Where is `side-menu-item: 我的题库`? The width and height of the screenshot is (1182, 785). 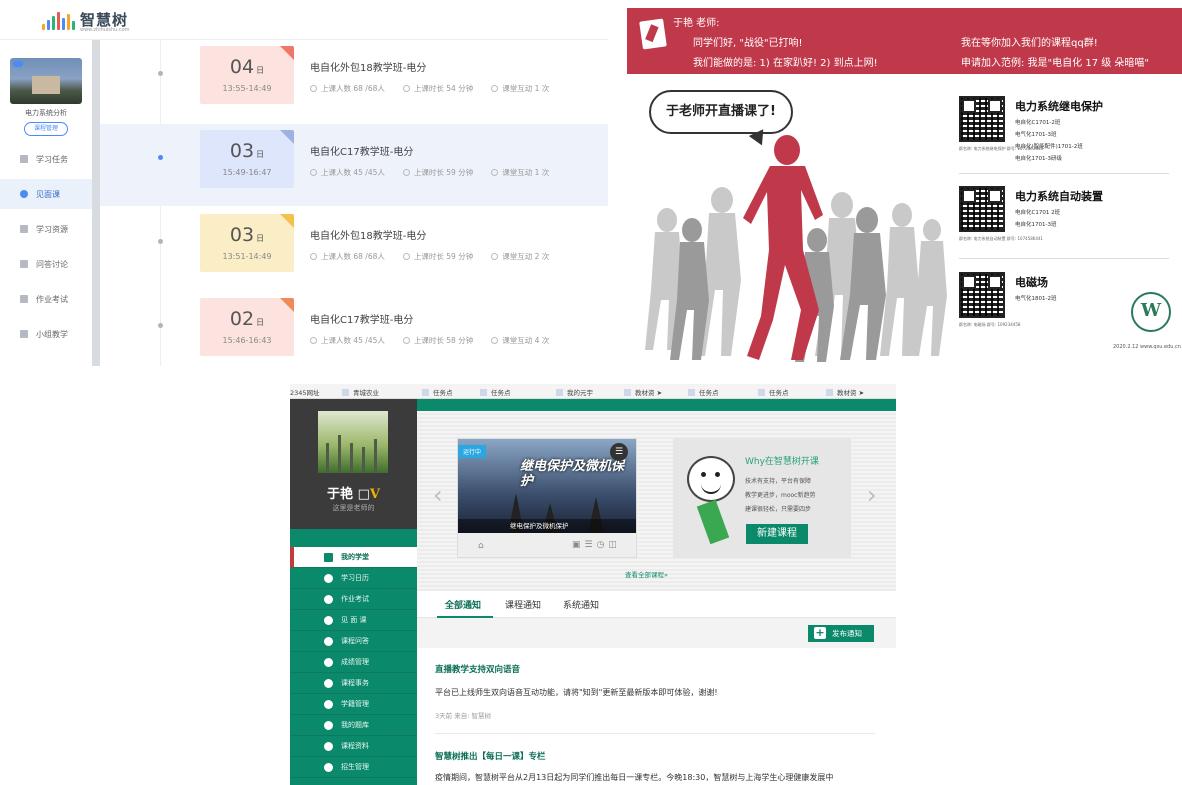
side-menu-item: 我的题库 is located at coordinates (353, 725).